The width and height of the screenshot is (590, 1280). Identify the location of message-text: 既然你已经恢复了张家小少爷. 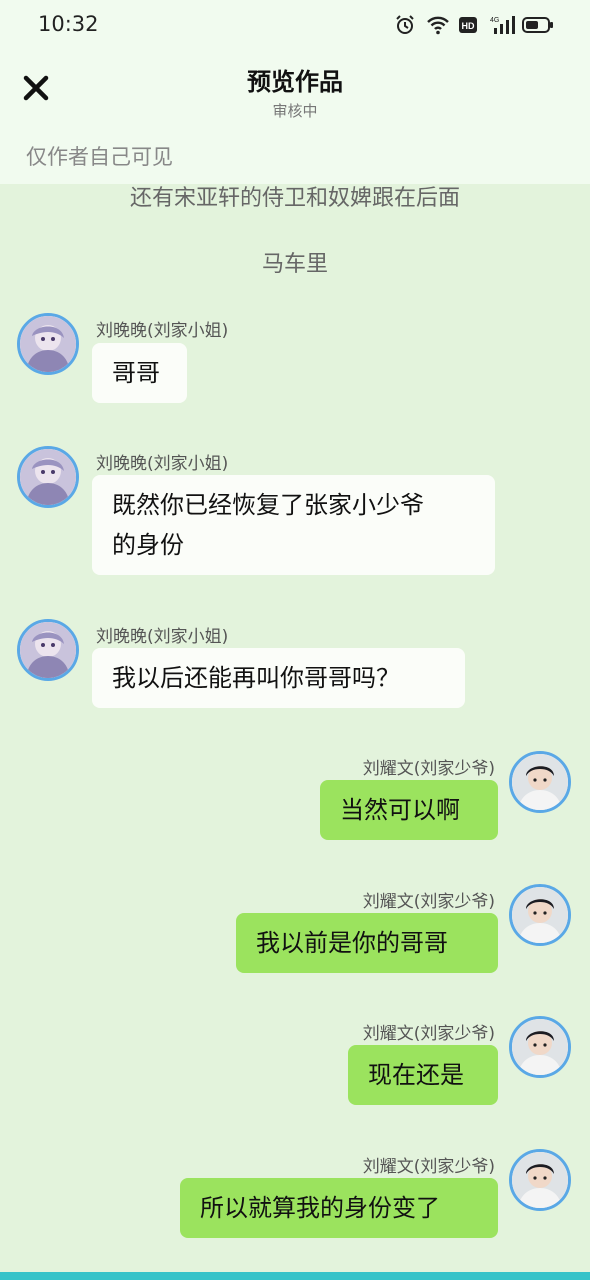
(268, 505).